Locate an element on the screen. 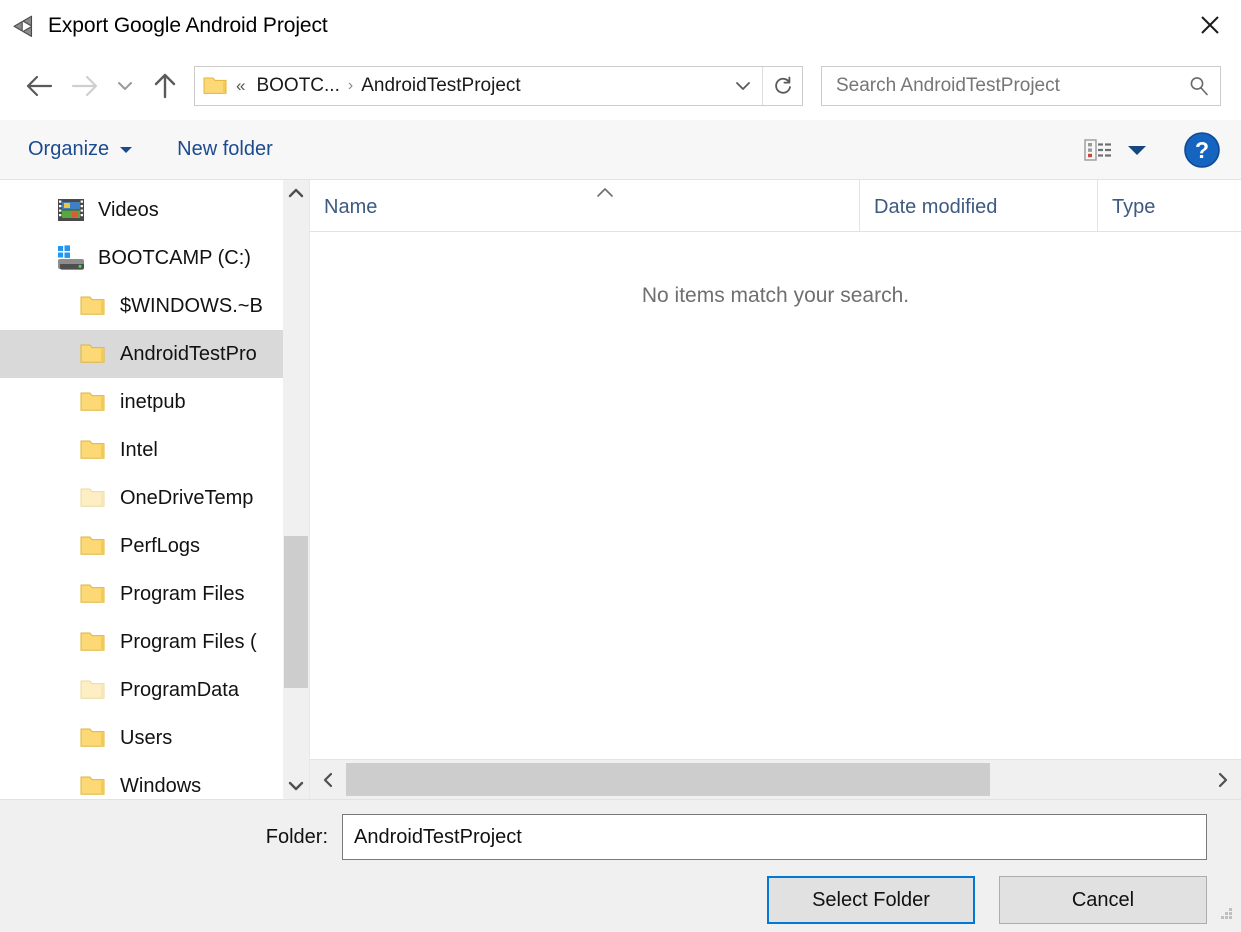  help-button: ? is located at coordinates (1202, 150).